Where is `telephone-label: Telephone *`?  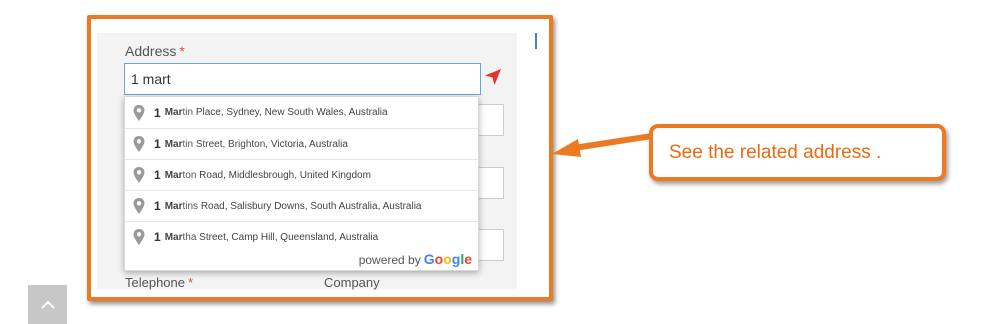 telephone-label: Telephone * is located at coordinates (159, 282).